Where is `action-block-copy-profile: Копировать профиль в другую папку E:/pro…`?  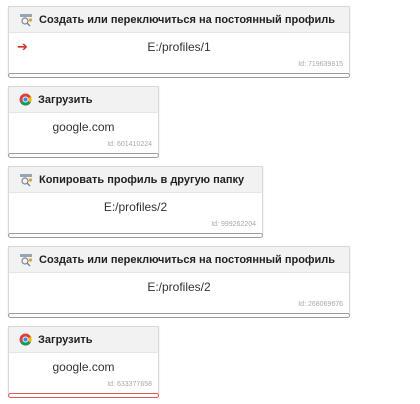 action-block-copy-profile: Копировать профиль в другую папку E:/pro… is located at coordinates (135, 200).